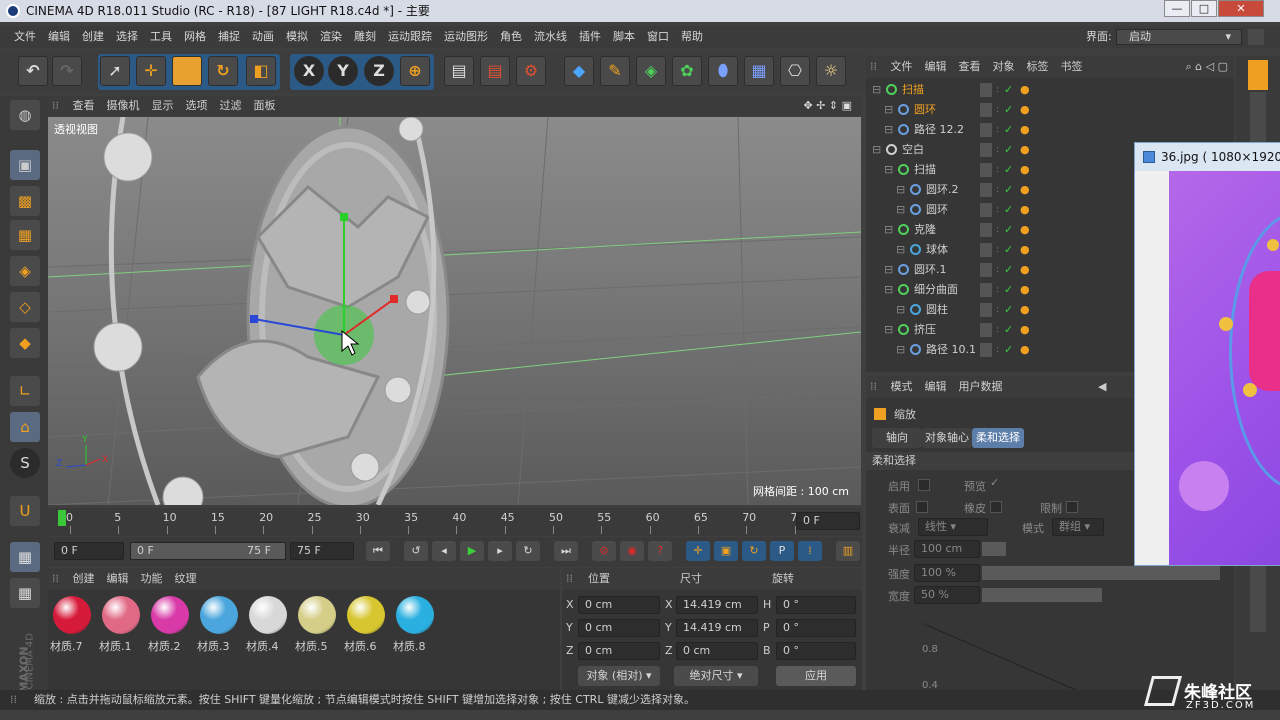 The height and width of the screenshot is (720, 1280). I want to click on material-swatch: 材质.6, so click(366, 624).